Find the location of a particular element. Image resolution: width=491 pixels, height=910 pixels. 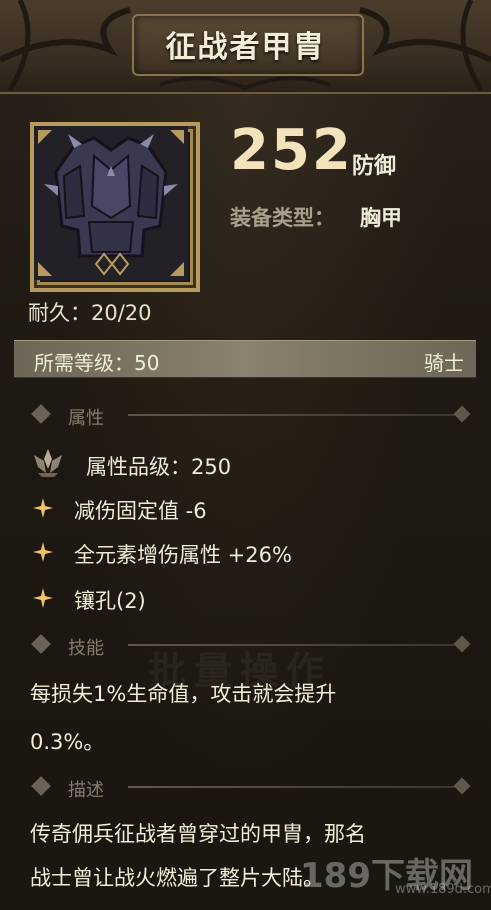

attribute-row: 全元素增伤属性 +26% is located at coordinates (250, 554).